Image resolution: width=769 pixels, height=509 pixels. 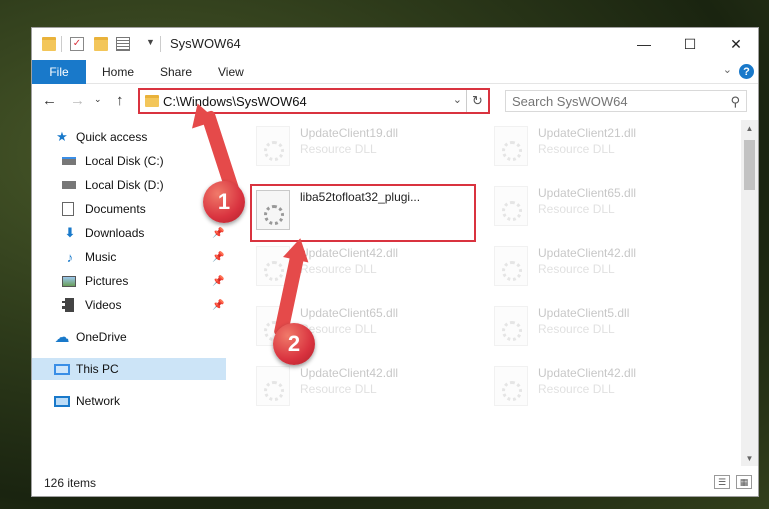 I want to click on search-icon: ⚲, so click(x=735, y=101).